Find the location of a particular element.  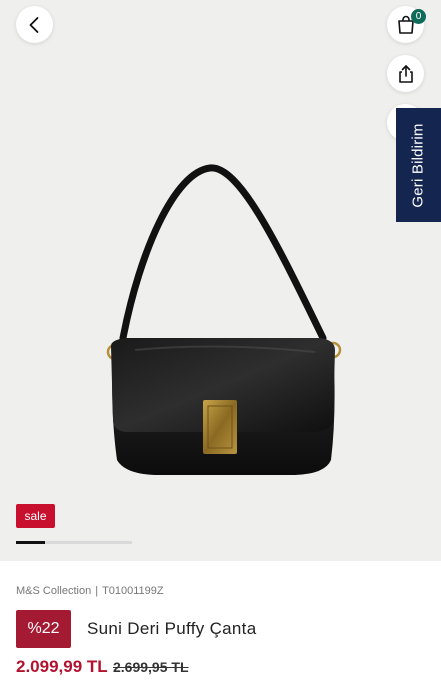

chevron-left-icon is located at coordinates (33, 24).